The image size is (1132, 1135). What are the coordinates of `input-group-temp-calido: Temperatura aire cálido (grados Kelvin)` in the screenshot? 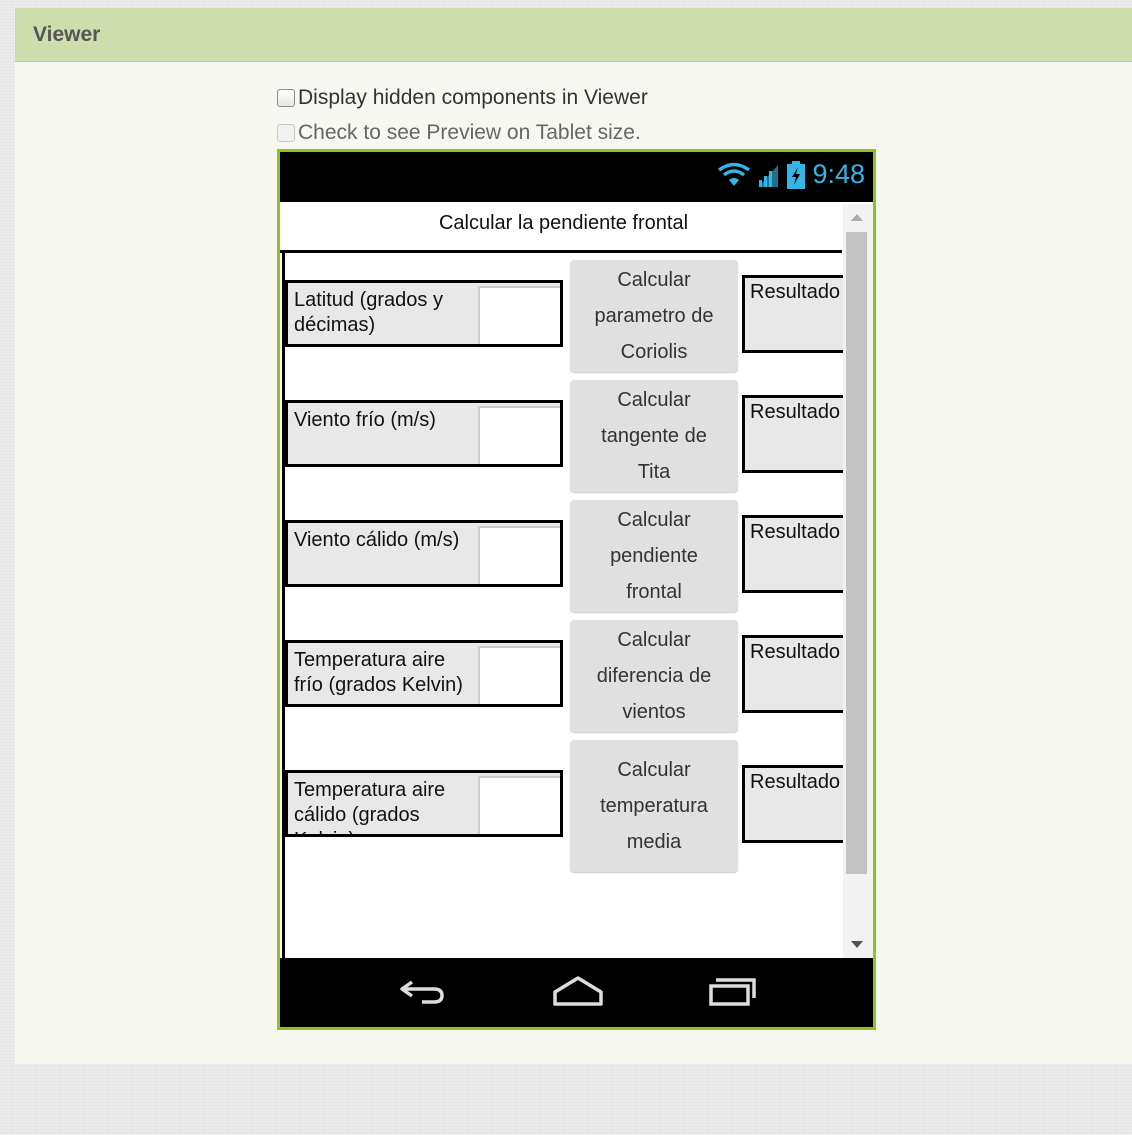 It's located at (424, 803).